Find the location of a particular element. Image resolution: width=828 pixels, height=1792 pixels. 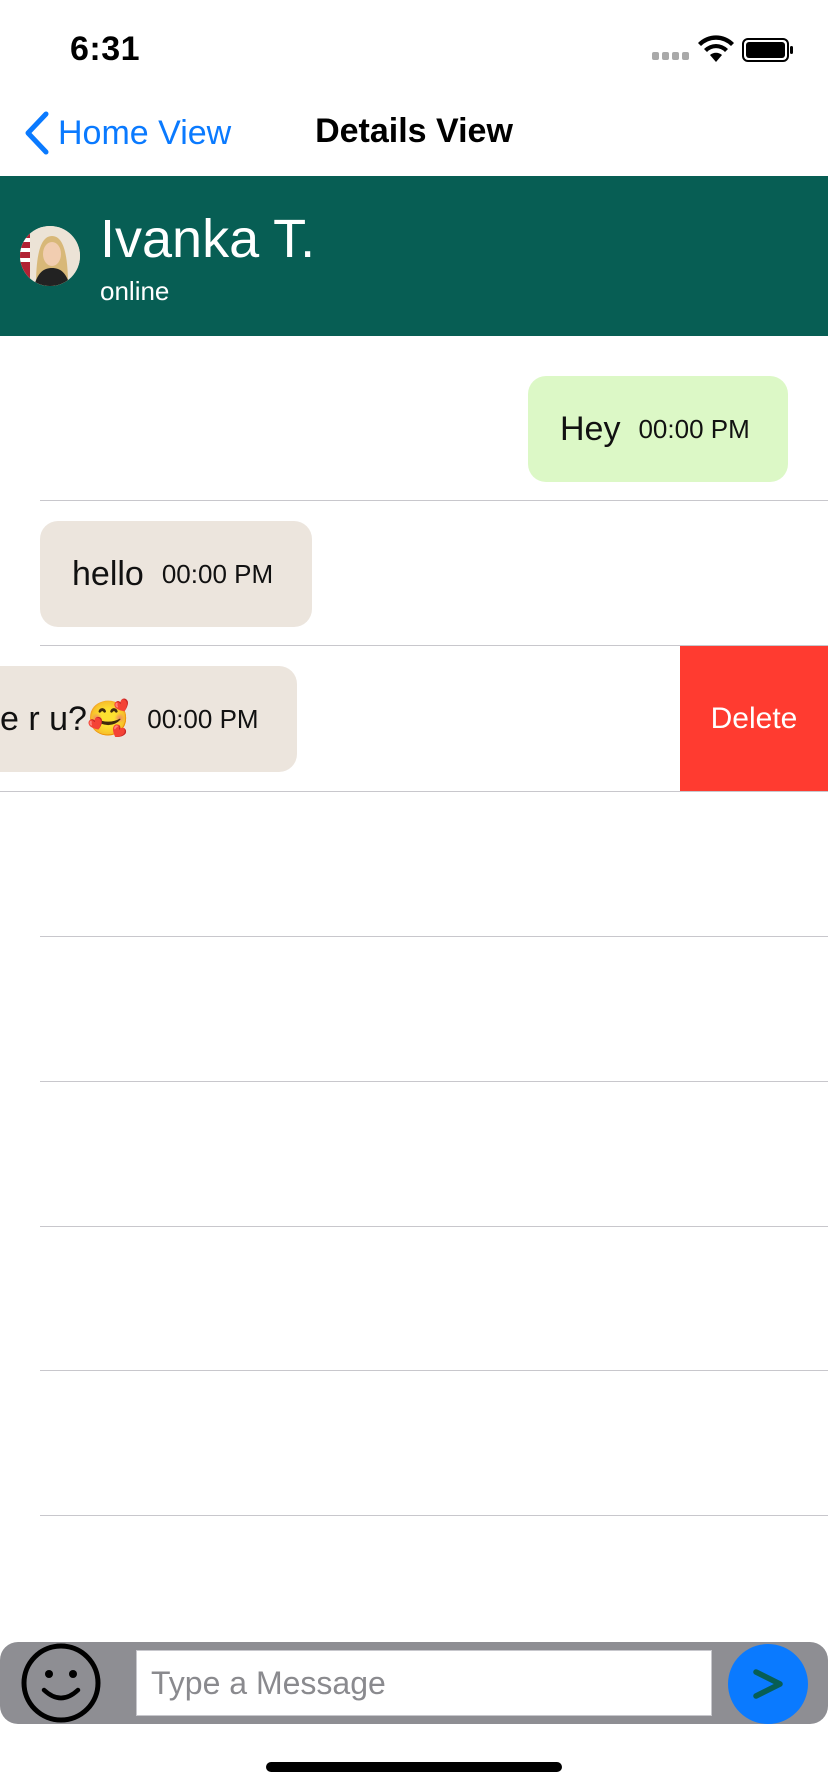

status-time: 6:31 is located at coordinates (105, 49).